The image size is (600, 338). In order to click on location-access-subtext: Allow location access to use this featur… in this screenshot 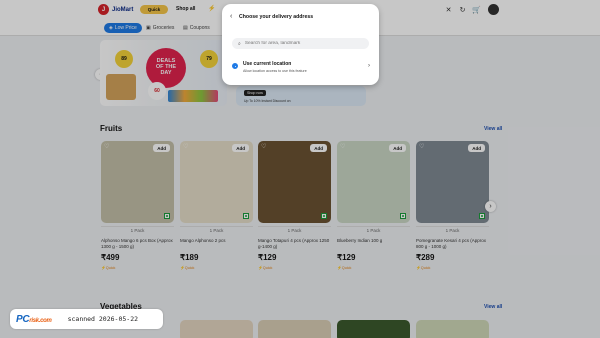, I will do `click(275, 71)`.